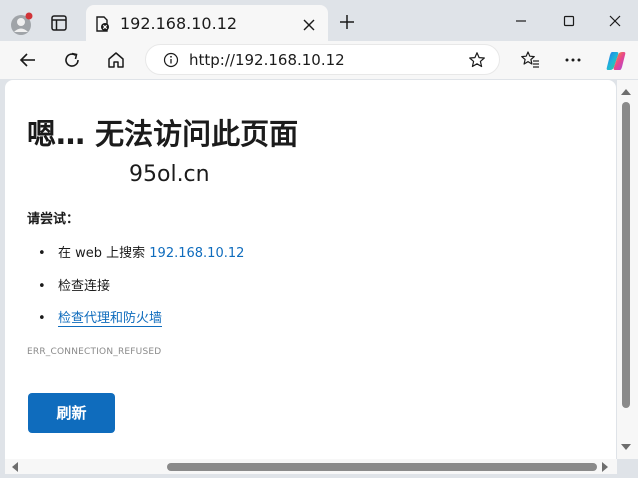 This screenshot has height=478, width=638. What do you see at coordinates (84, 286) in the screenshot?
I see `suggestion-text: 检查连接` at bounding box center [84, 286].